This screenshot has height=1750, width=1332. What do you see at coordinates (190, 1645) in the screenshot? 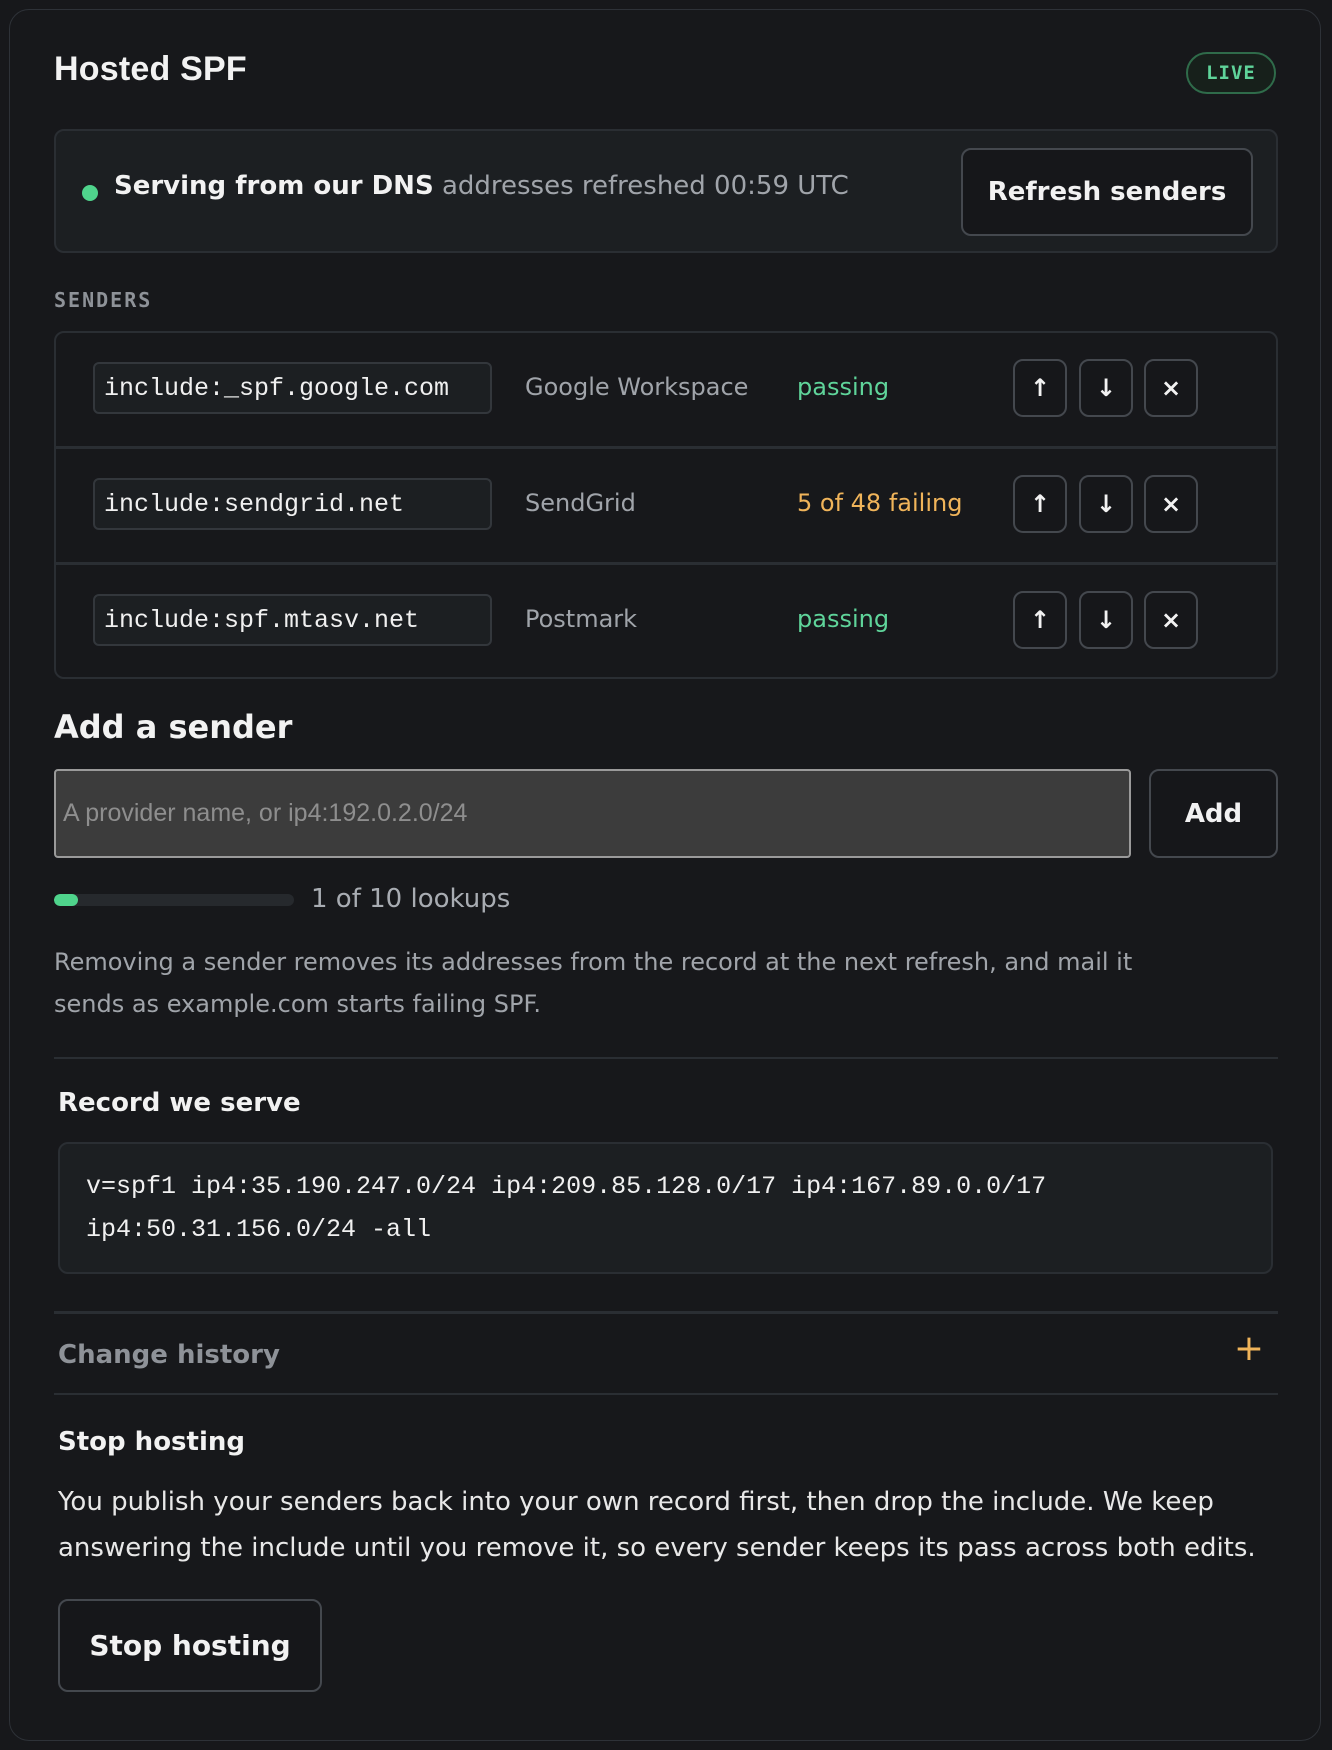
I see `stop-hosting-button: Stop hosting` at bounding box center [190, 1645].